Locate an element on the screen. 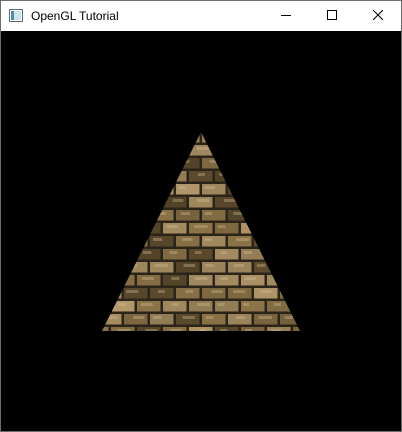 This screenshot has height=432, width=402. title-bar: OpenGL Tutorial is located at coordinates (201, 16).